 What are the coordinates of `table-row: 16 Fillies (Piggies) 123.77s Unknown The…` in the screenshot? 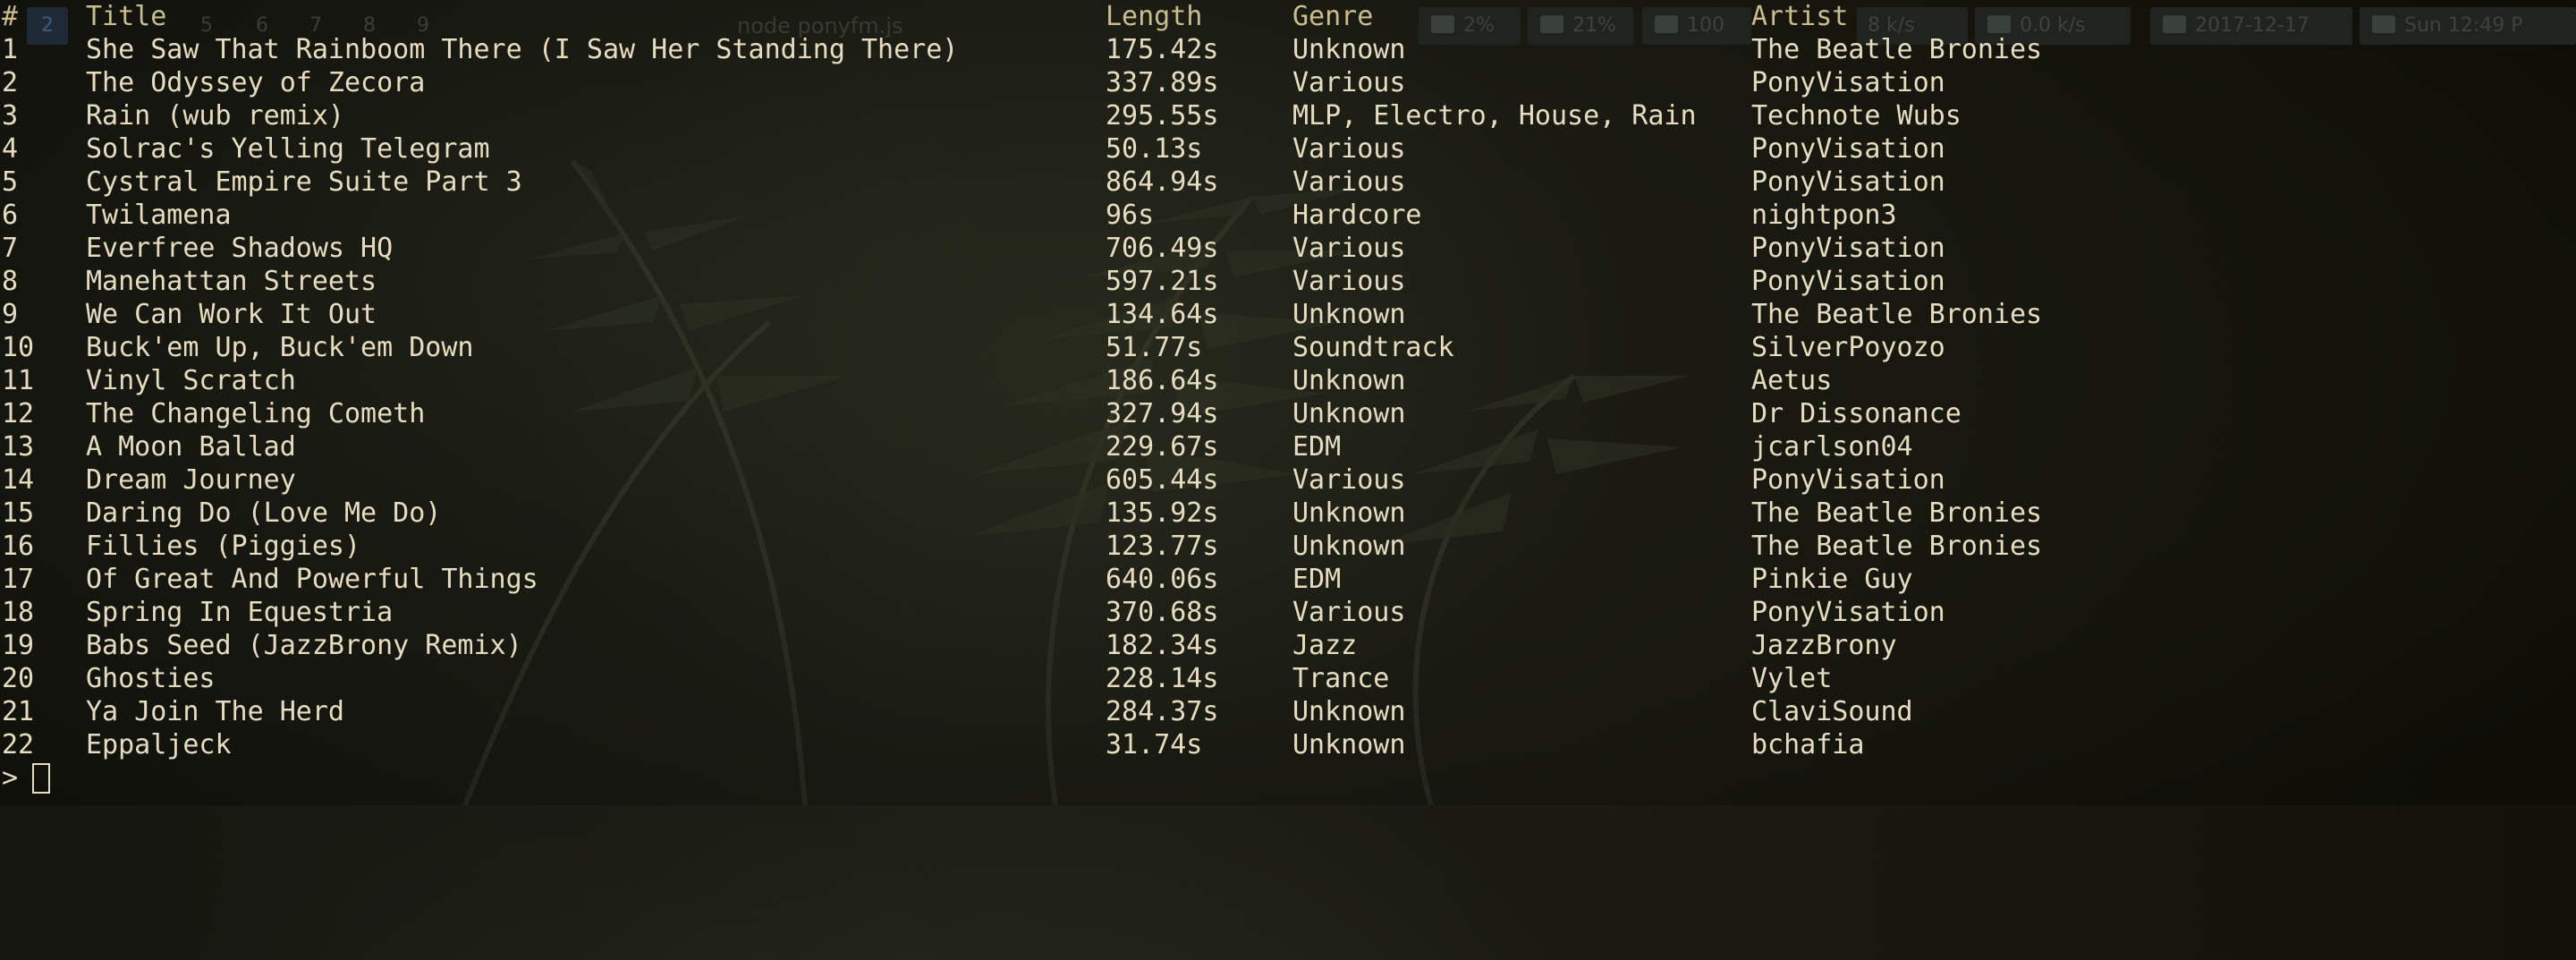 It's located at (1288, 546).